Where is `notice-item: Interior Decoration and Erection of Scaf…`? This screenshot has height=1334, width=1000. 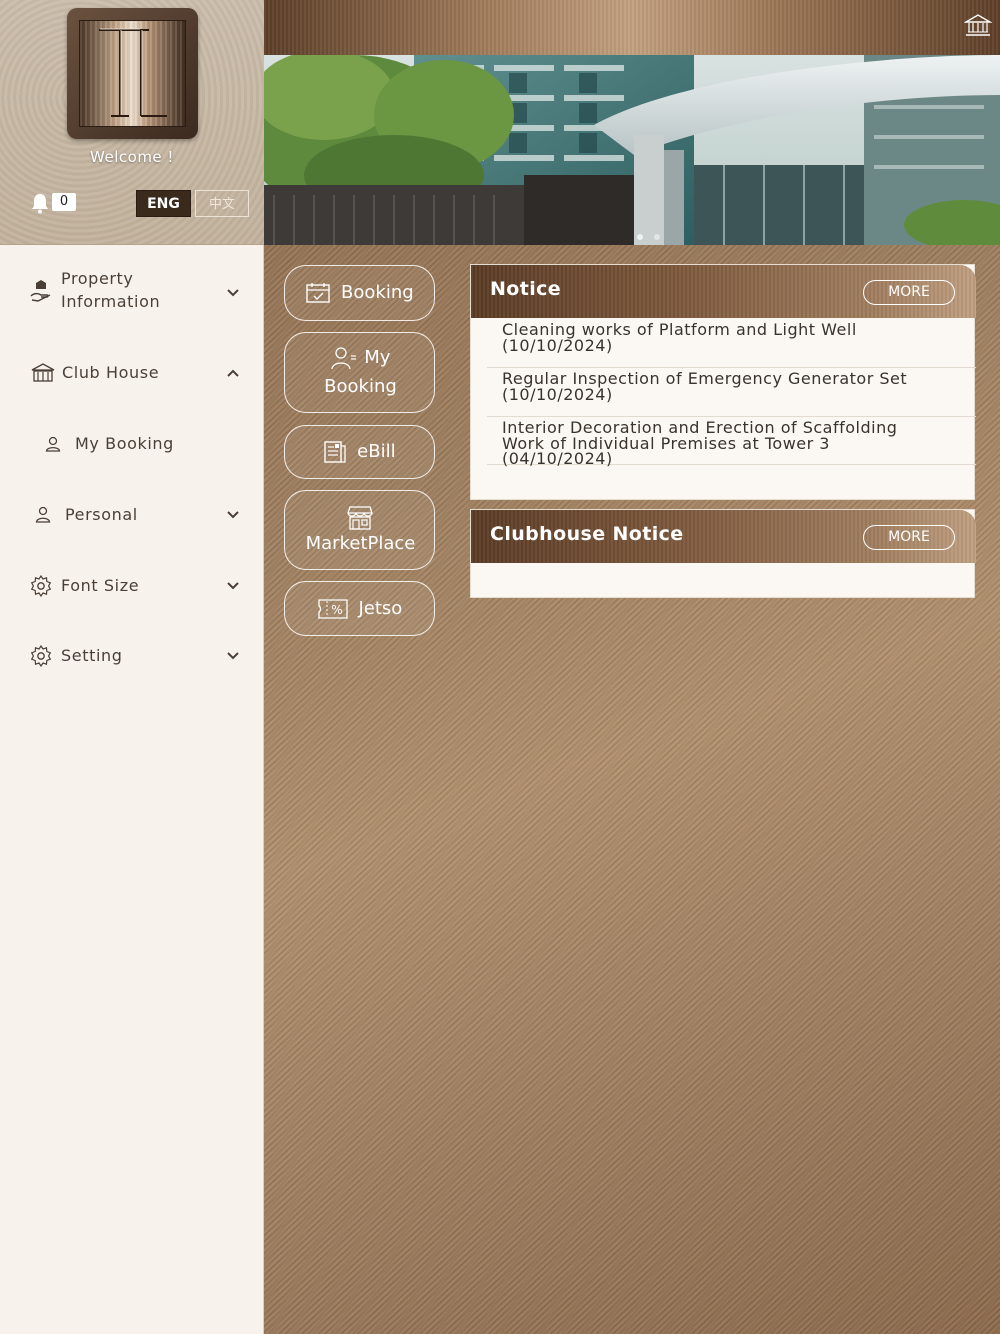 notice-item: Interior Decoration and Erection of Scaf… is located at coordinates (731, 444).